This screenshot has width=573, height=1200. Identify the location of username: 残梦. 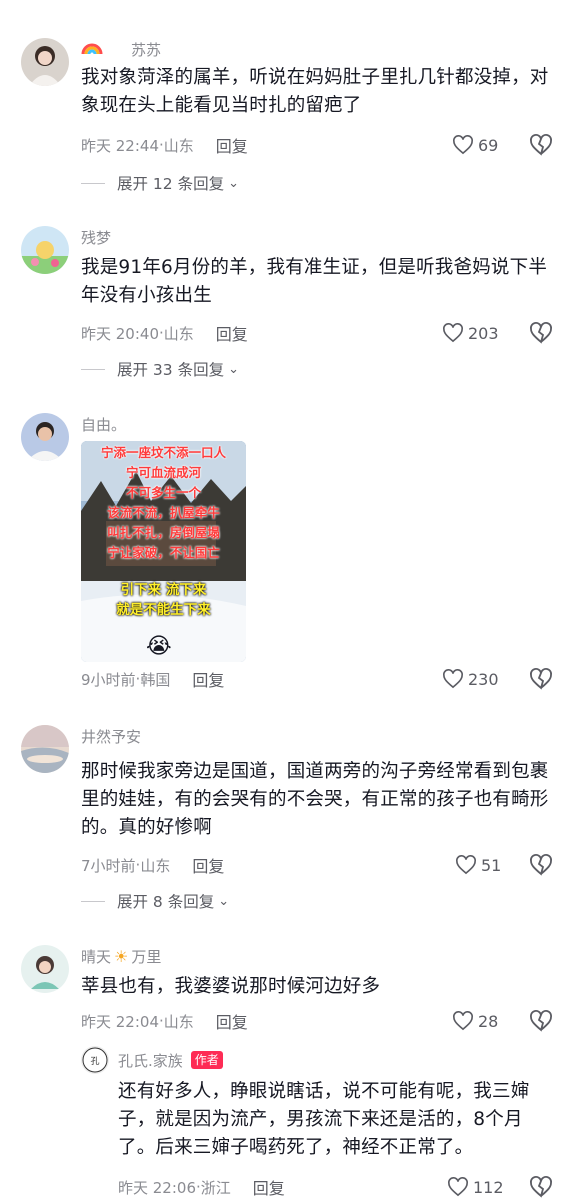
(96, 237).